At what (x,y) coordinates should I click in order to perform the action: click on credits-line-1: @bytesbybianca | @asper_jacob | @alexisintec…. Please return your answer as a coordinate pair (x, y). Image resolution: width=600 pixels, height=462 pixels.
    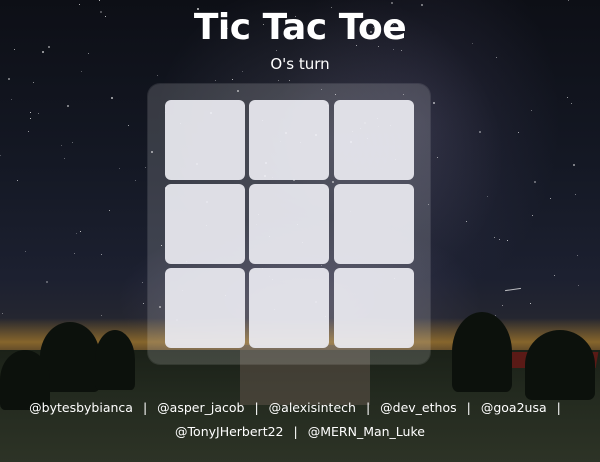
    Looking at the image, I should click on (300, 408).